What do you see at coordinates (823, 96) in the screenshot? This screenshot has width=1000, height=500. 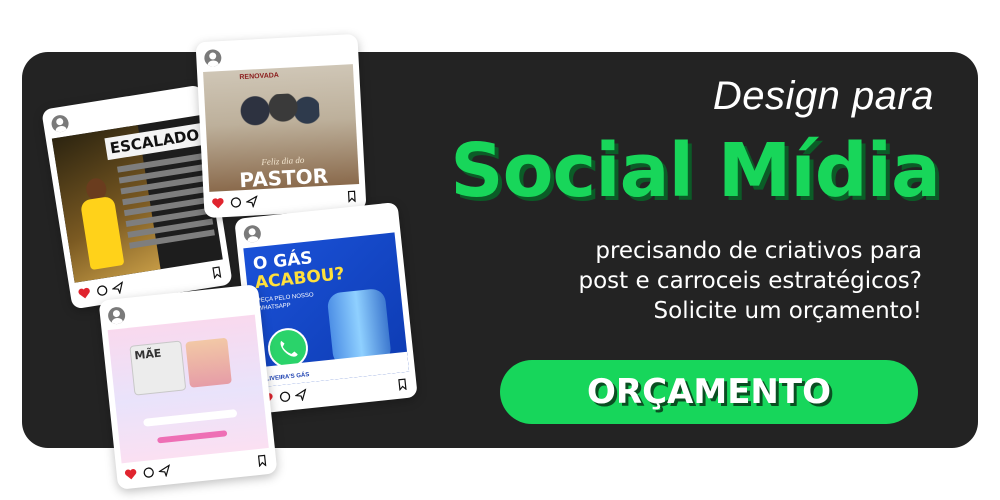 I see `heading-design-para: Design para` at bounding box center [823, 96].